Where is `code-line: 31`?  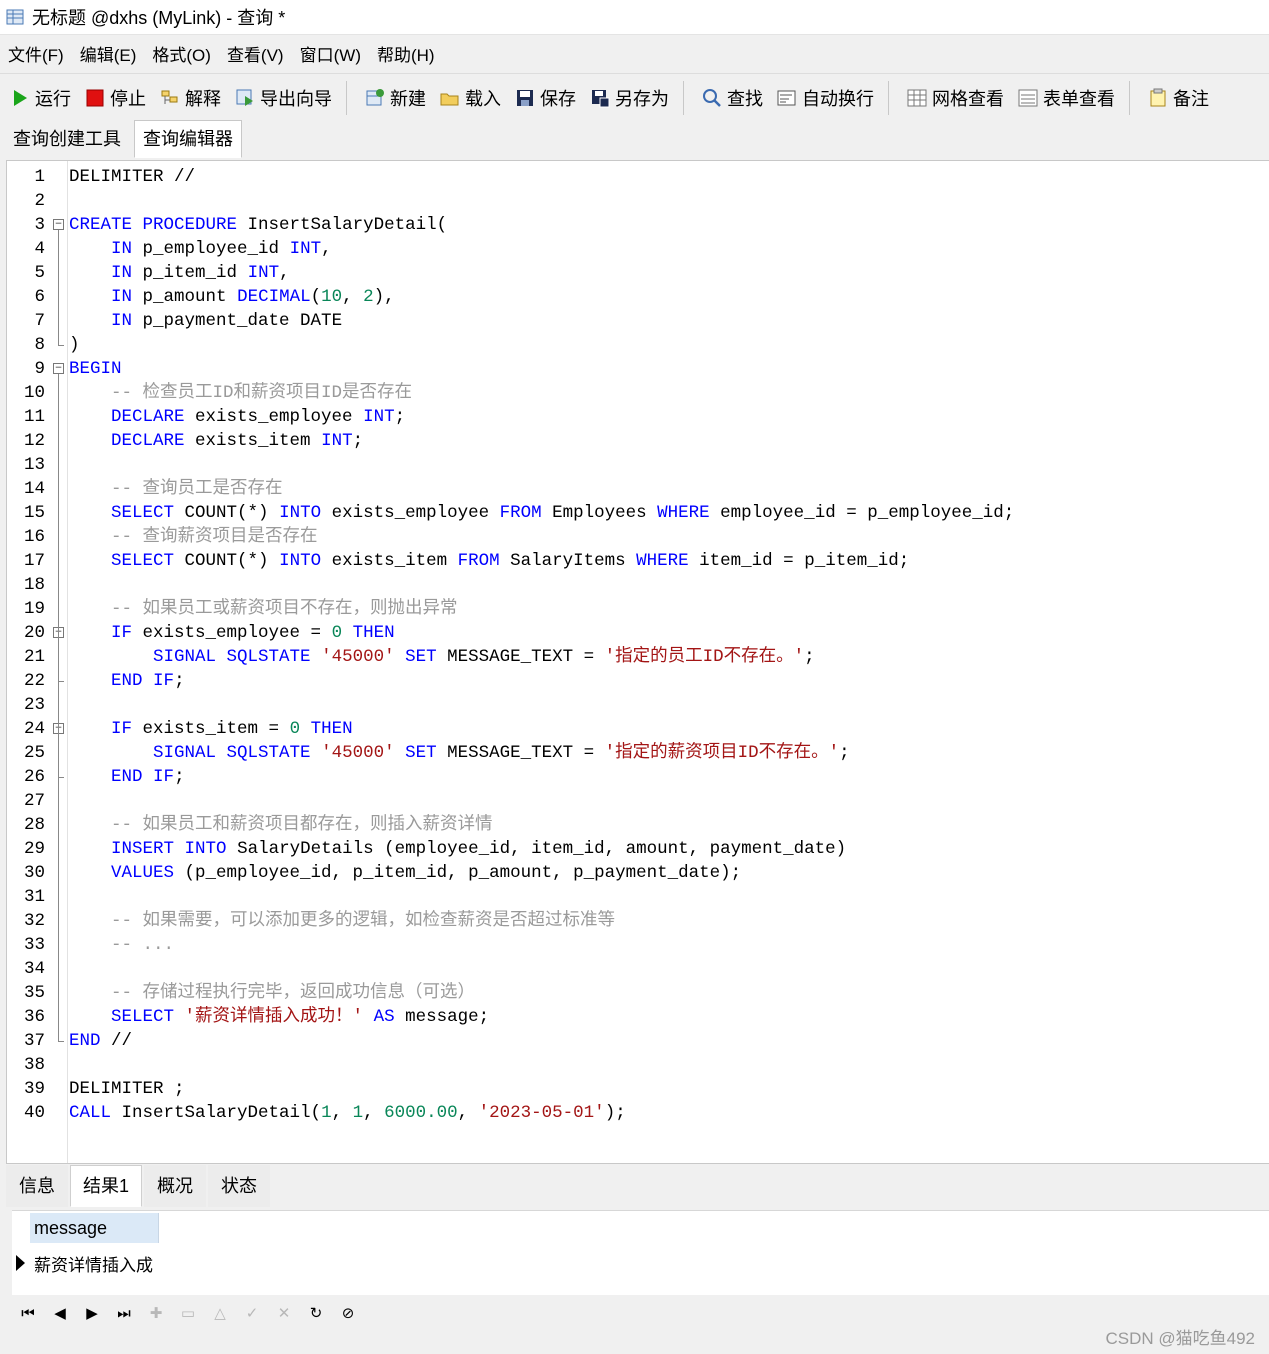
code-line: 31 is located at coordinates (637, 897).